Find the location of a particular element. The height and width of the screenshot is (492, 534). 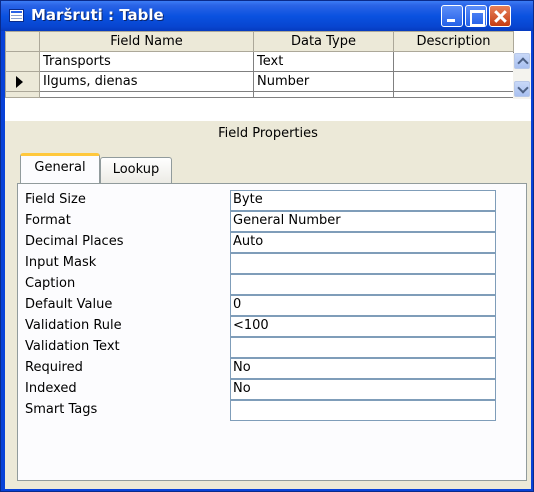

title-bar: Maršruti : Table is located at coordinates (267, 16).